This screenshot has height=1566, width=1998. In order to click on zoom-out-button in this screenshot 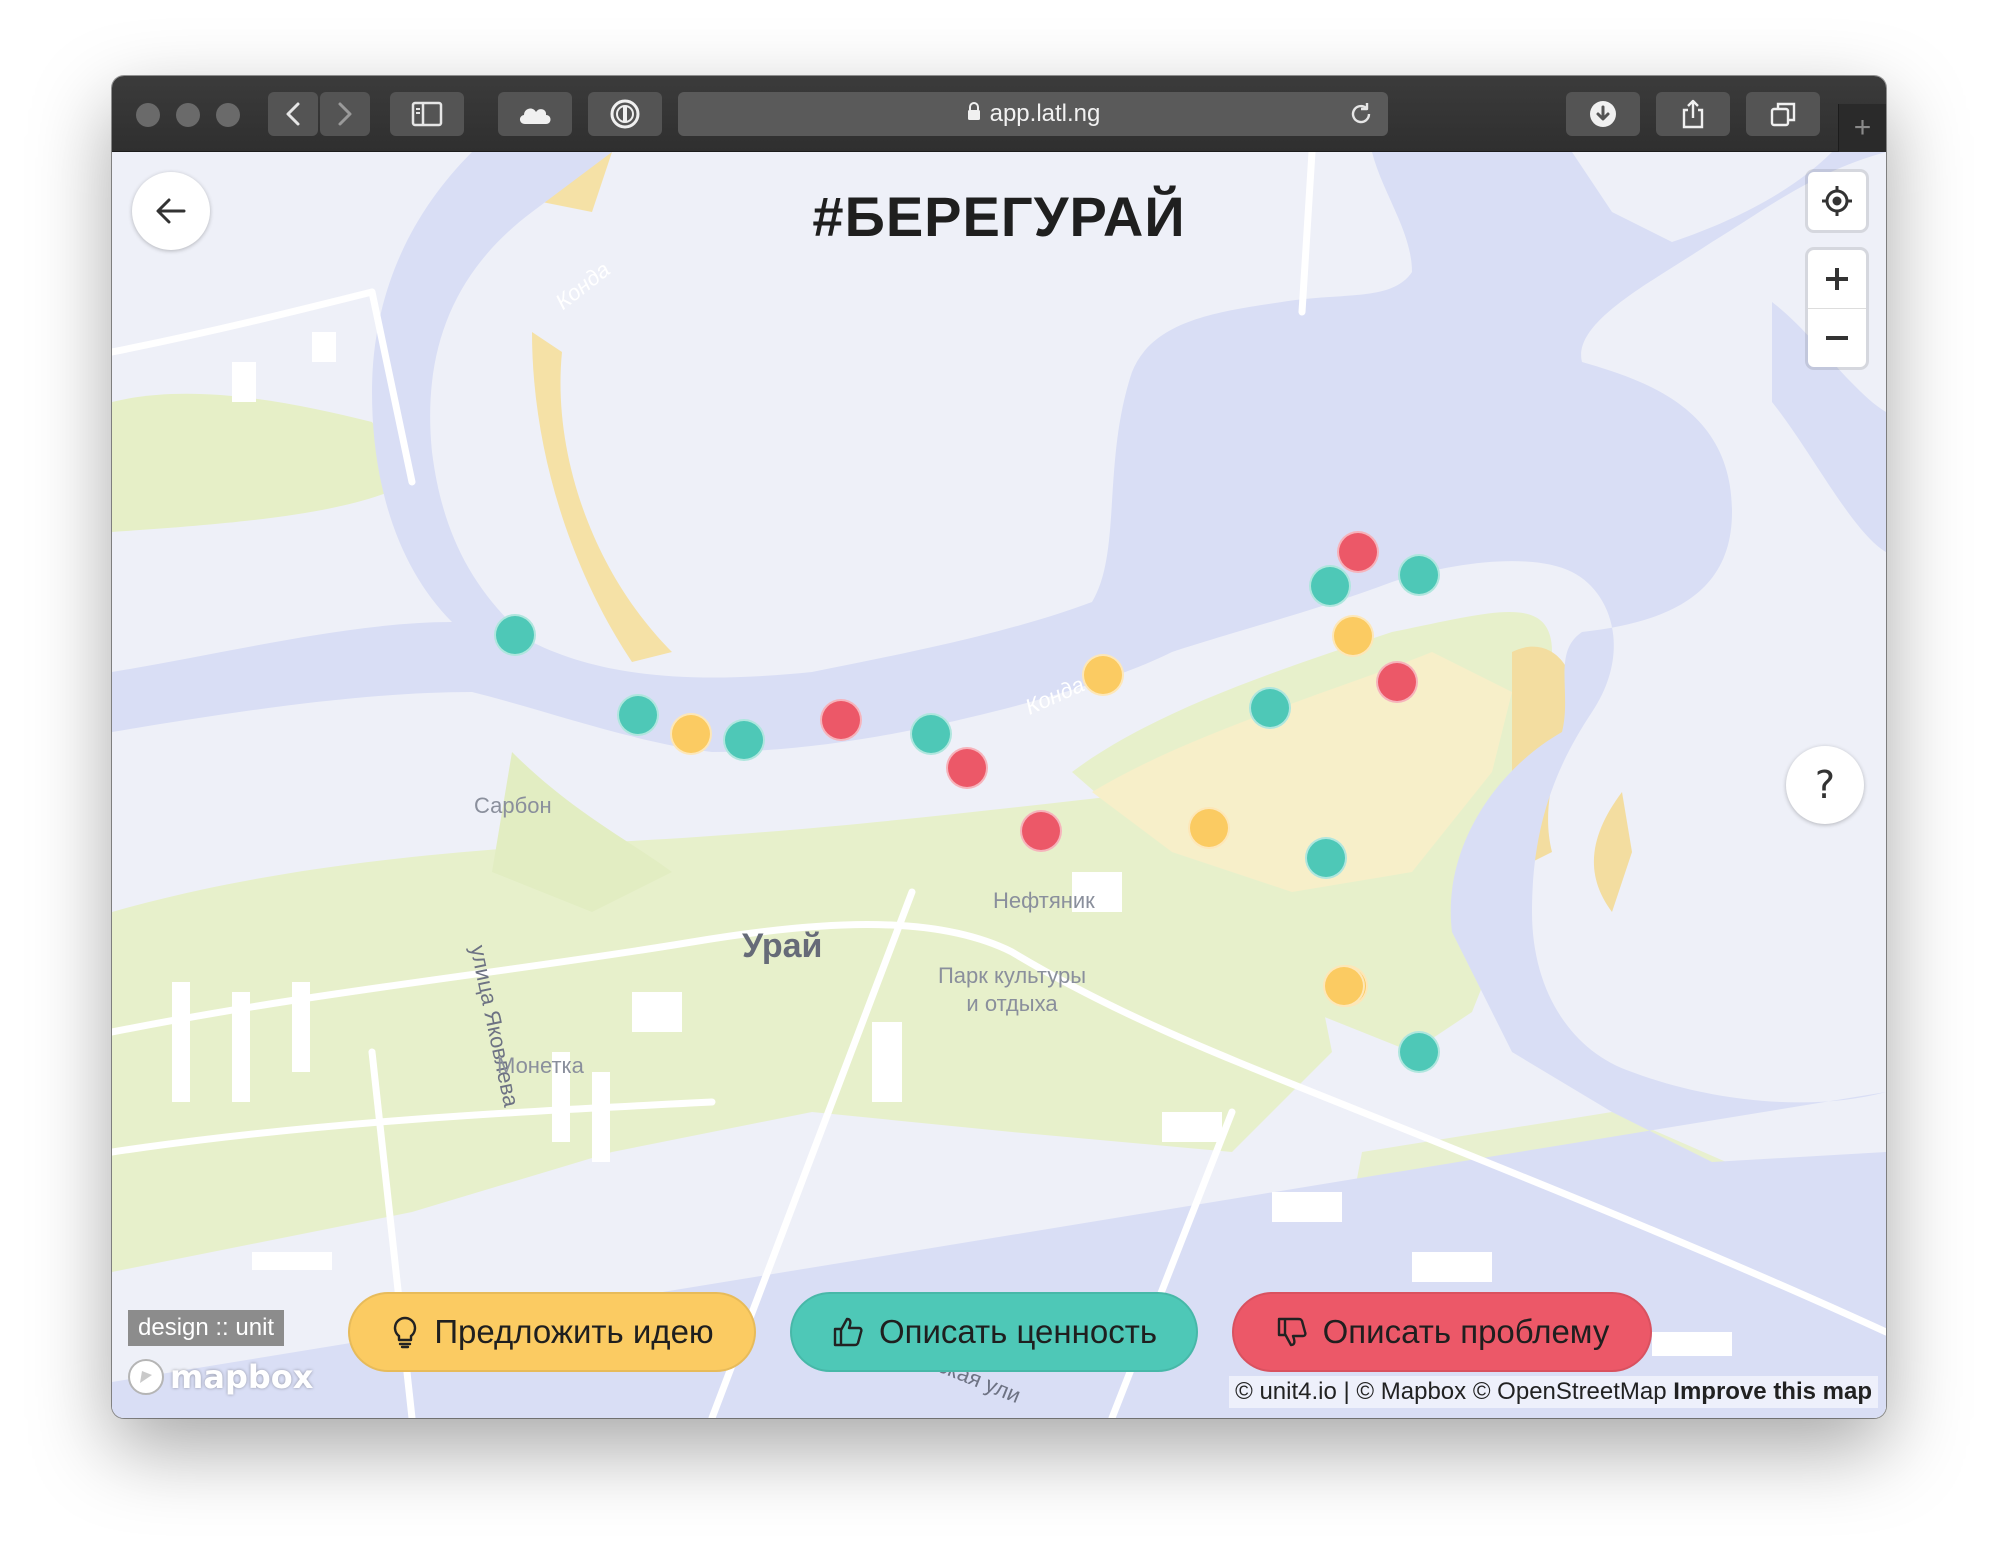, I will do `click(1837, 337)`.